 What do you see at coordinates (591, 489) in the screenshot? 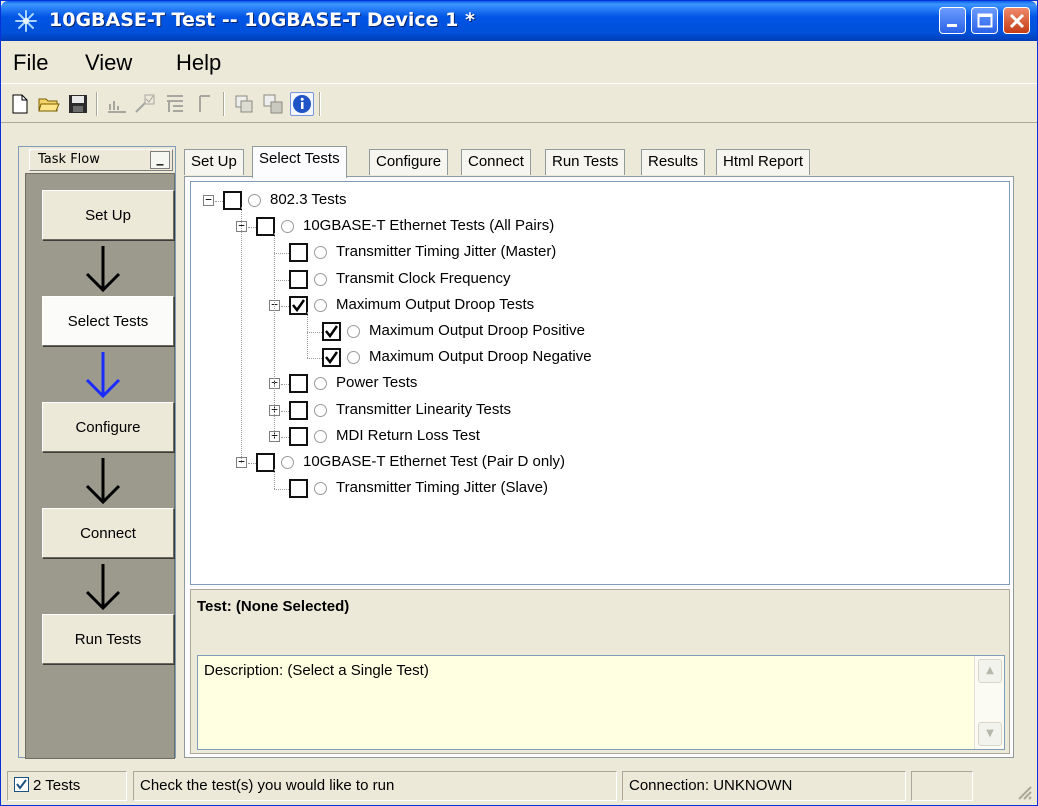
I see `tree-item: Transmitter Timing Jitter (Slave)` at bounding box center [591, 489].